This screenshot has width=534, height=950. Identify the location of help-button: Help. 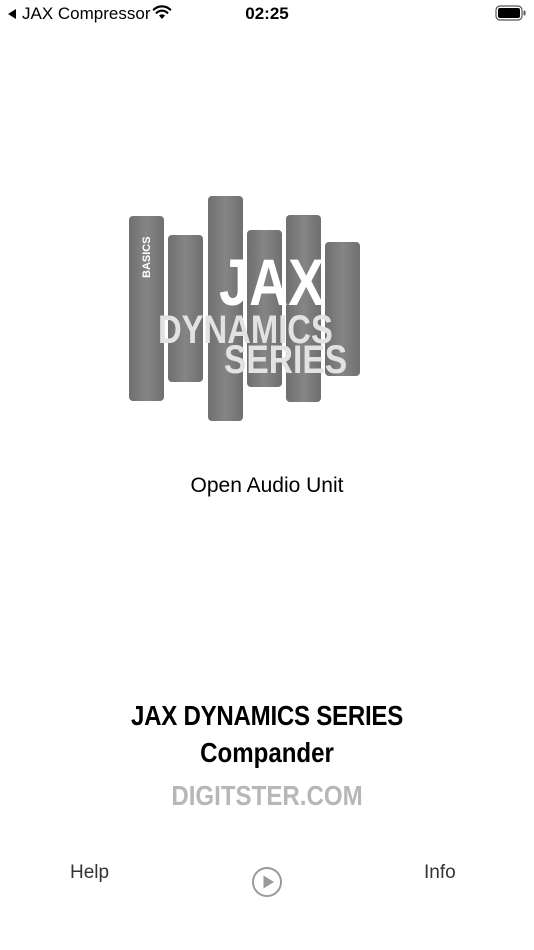
(89, 873).